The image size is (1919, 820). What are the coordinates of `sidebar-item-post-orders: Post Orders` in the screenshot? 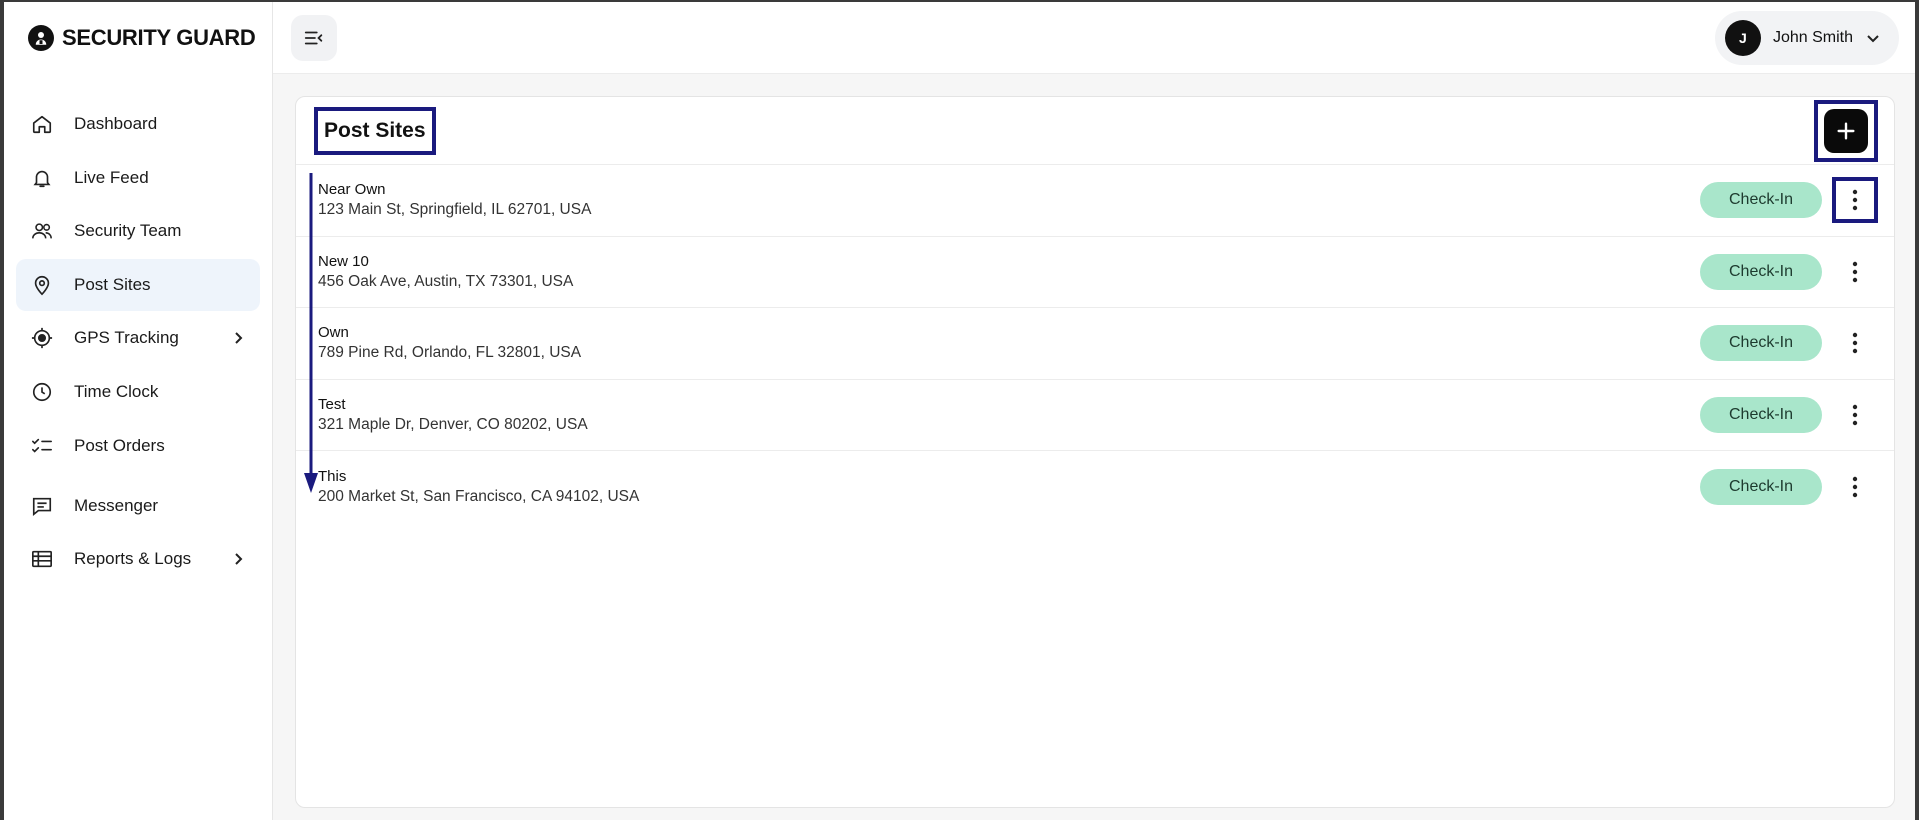 It's located at (138, 446).